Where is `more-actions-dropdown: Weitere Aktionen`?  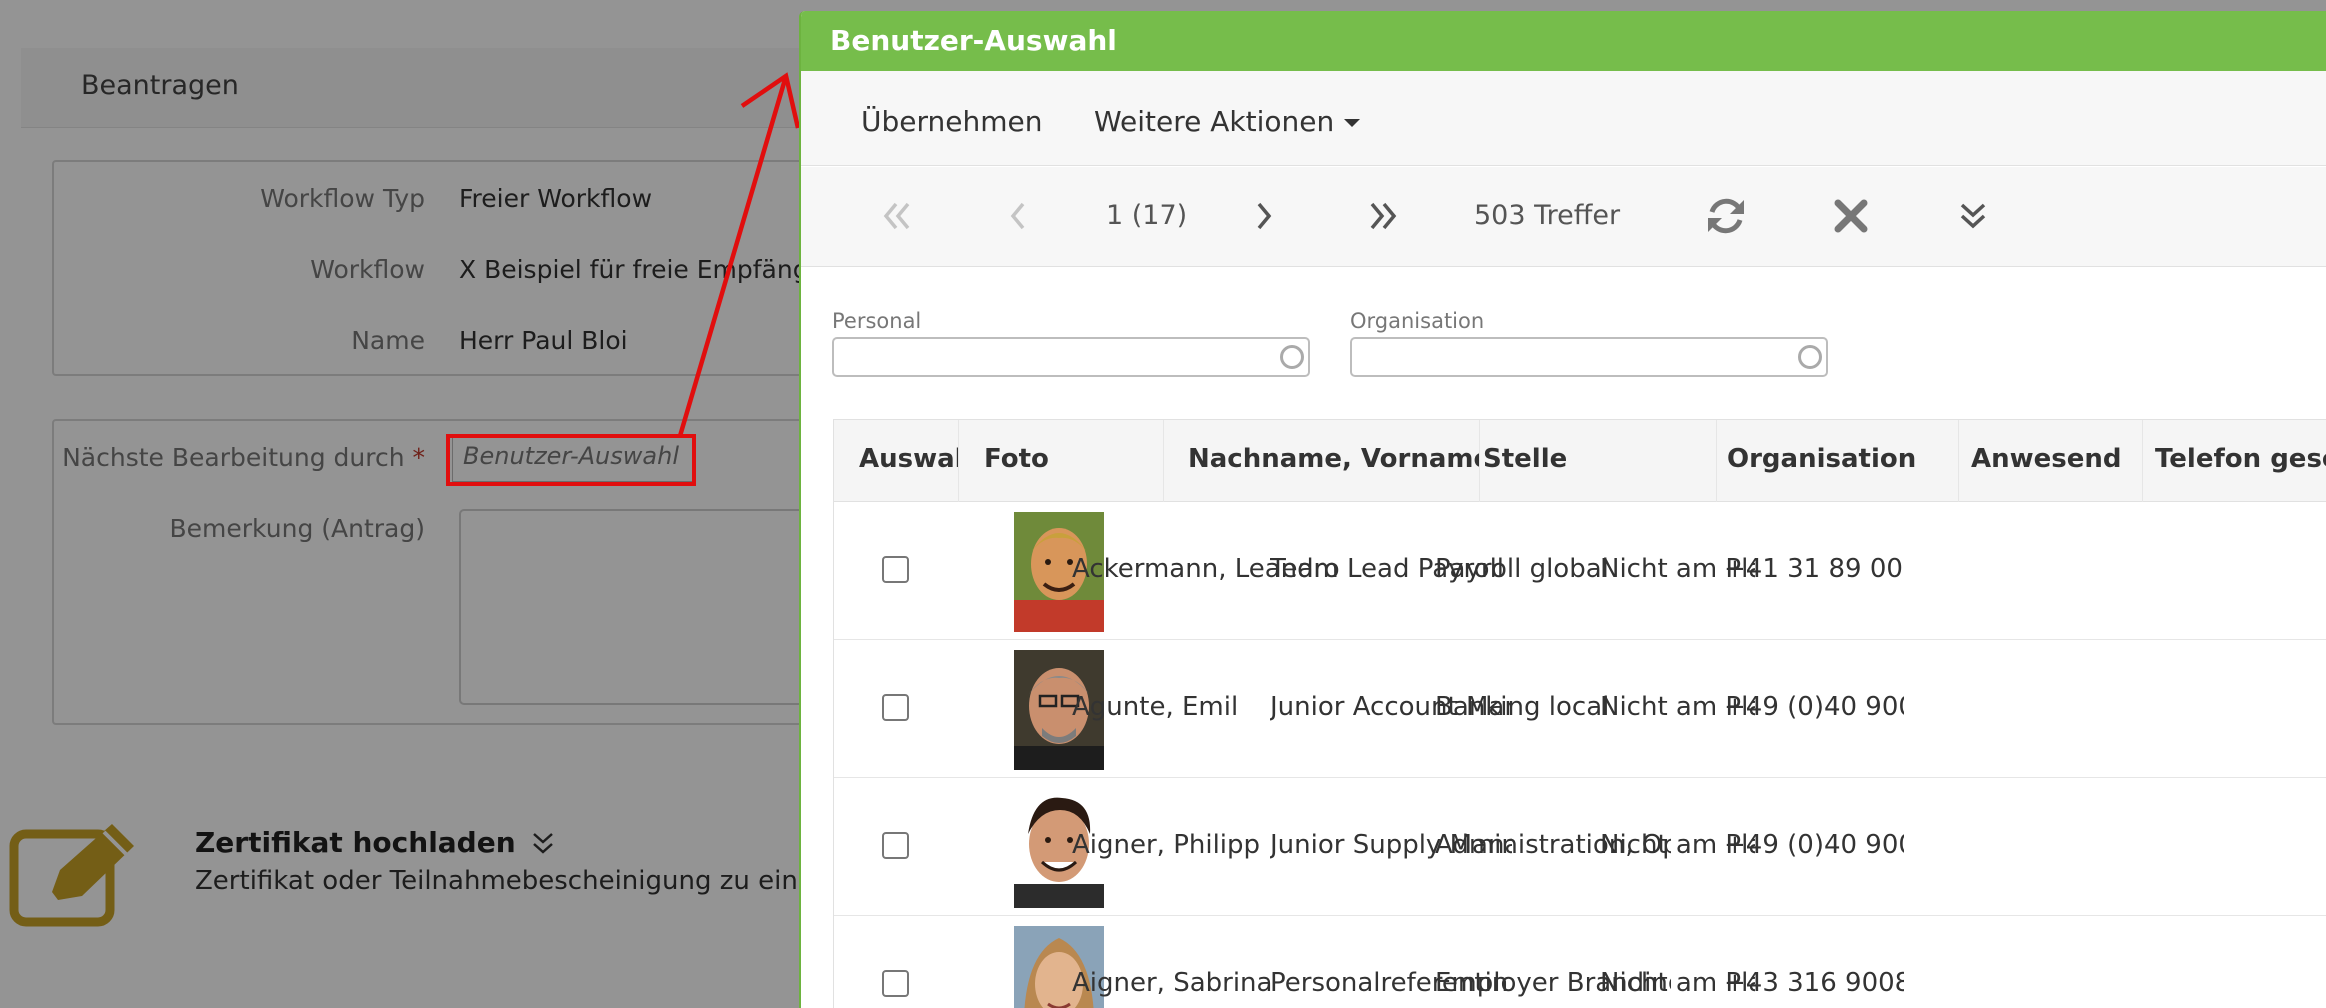
more-actions-dropdown: Weitere Aktionen is located at coordinates (1227, 121).